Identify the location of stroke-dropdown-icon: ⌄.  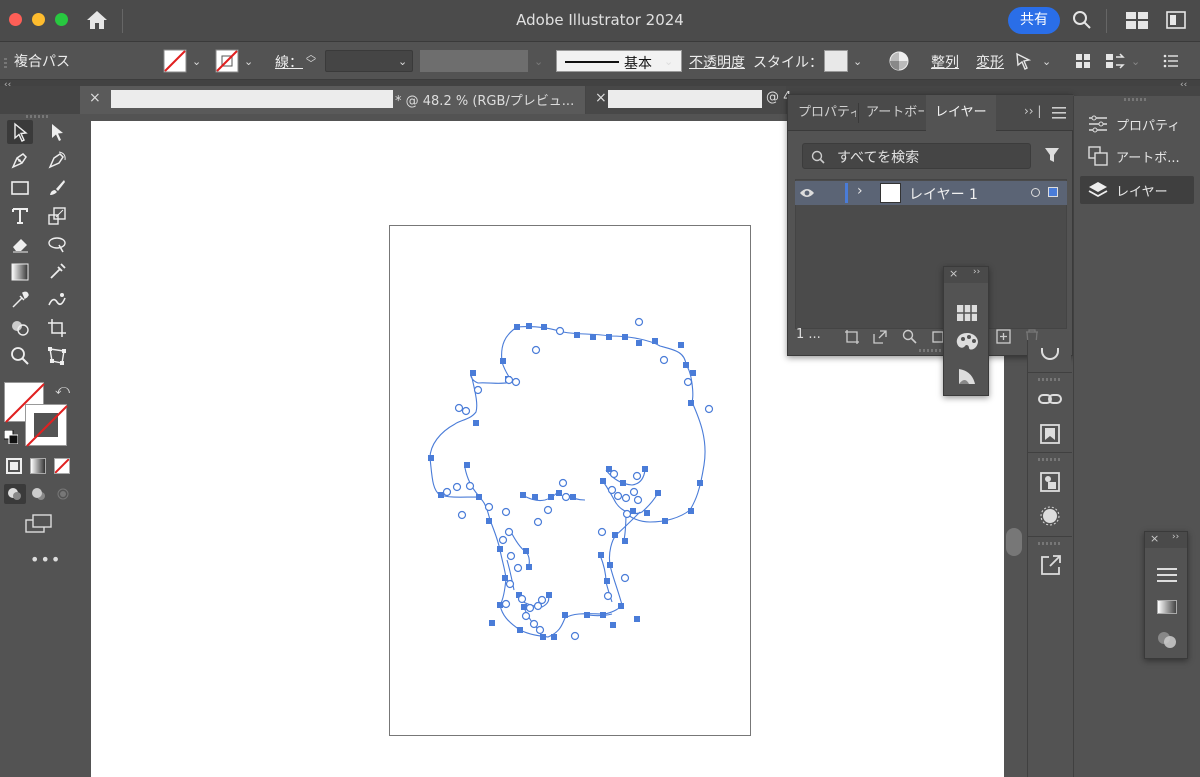
(248, 61).